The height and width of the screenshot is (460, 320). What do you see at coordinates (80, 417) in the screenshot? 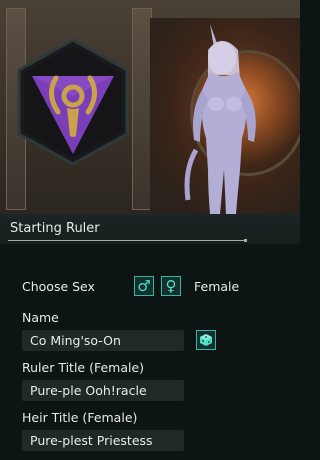
I see `heir-title-label: Heir Title (Female)` at bounding box center [80, 417].